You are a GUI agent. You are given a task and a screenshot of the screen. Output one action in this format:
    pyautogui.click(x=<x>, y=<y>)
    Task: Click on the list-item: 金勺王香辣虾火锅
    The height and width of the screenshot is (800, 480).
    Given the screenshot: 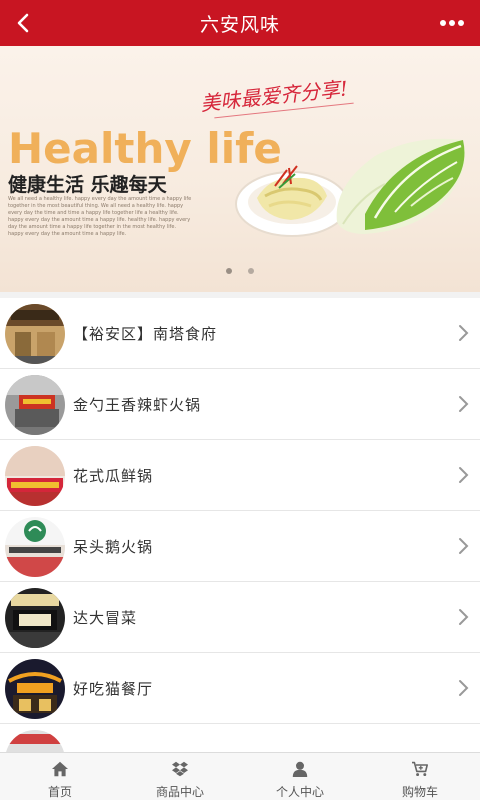 What is the action you would take?
    pyautogui.click(x=240, y=404)
    